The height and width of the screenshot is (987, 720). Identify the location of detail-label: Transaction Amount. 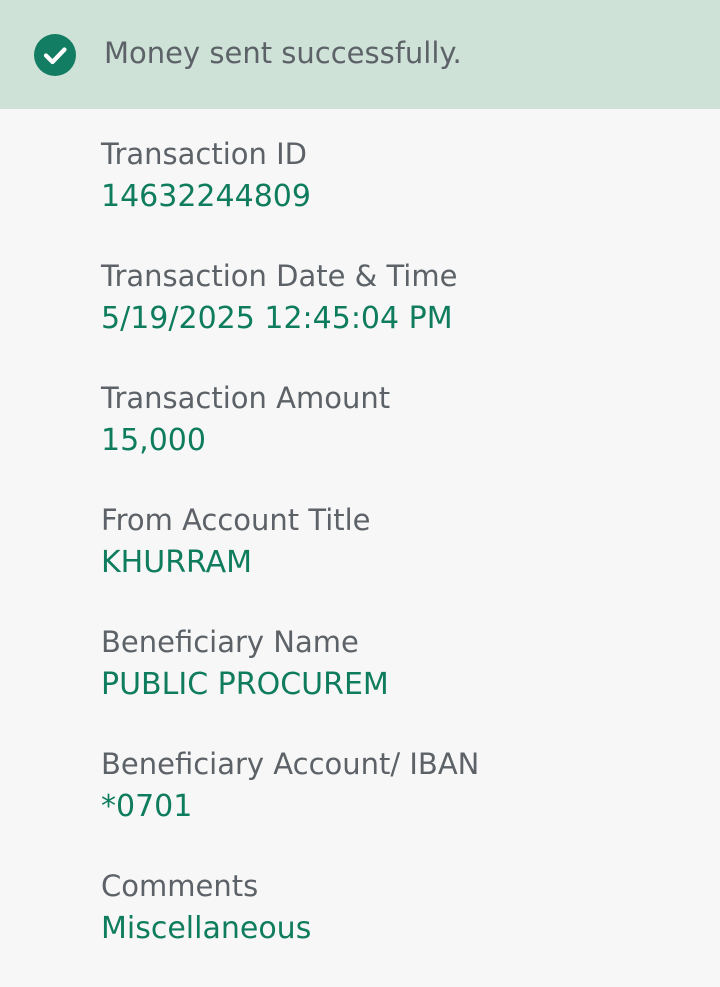
(246, 398).